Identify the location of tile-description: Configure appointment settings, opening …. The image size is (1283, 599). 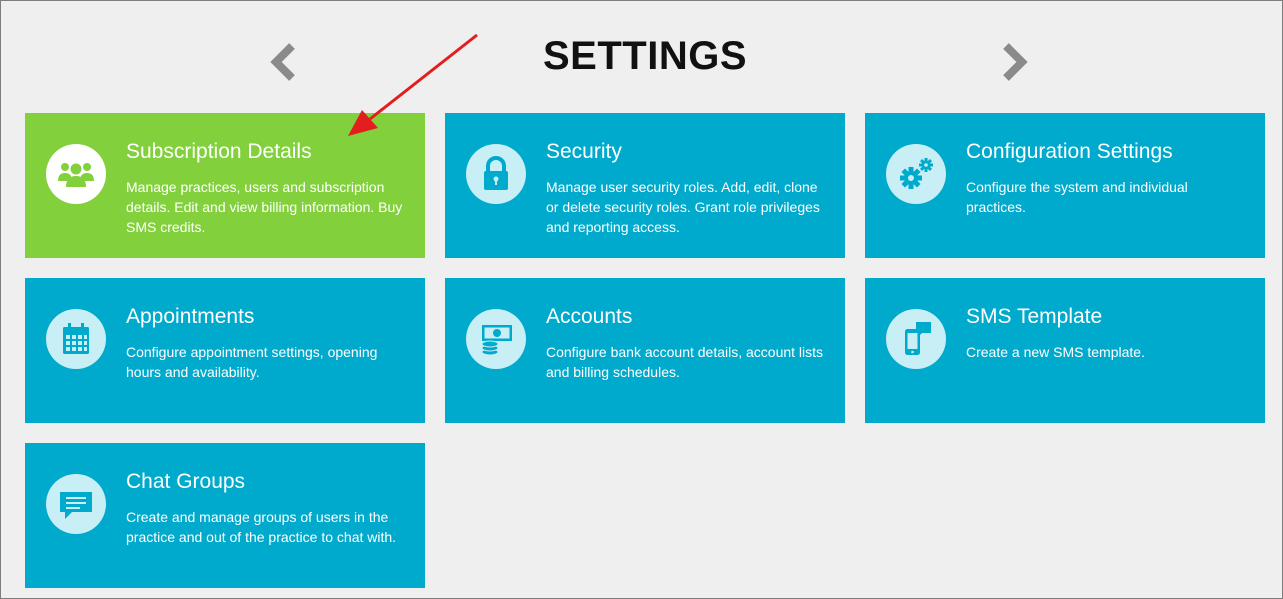
(252, 362).